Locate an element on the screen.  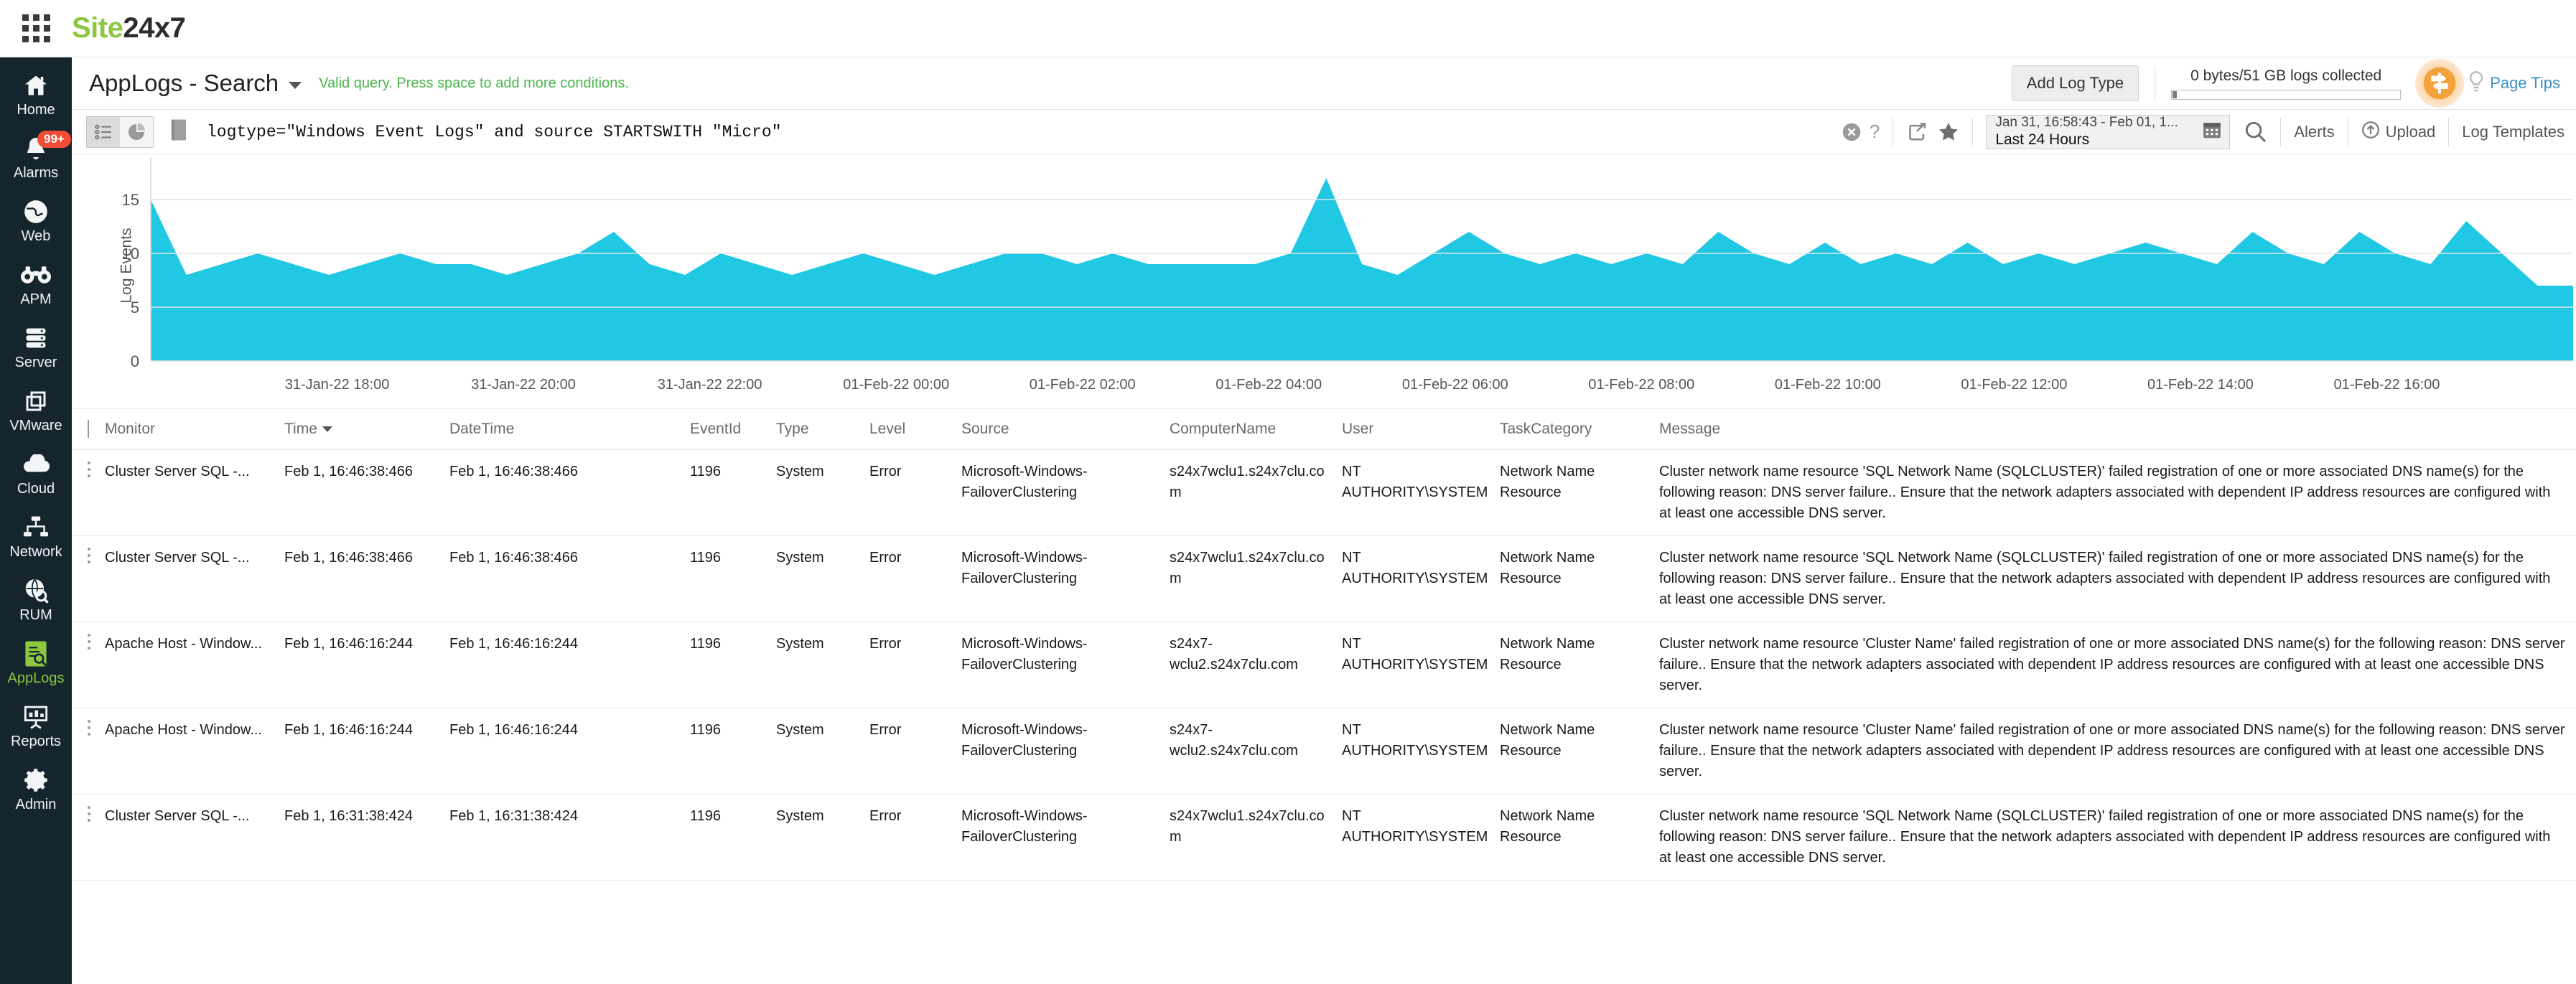
column-chooser-cell is located at coordinates (88, 430).